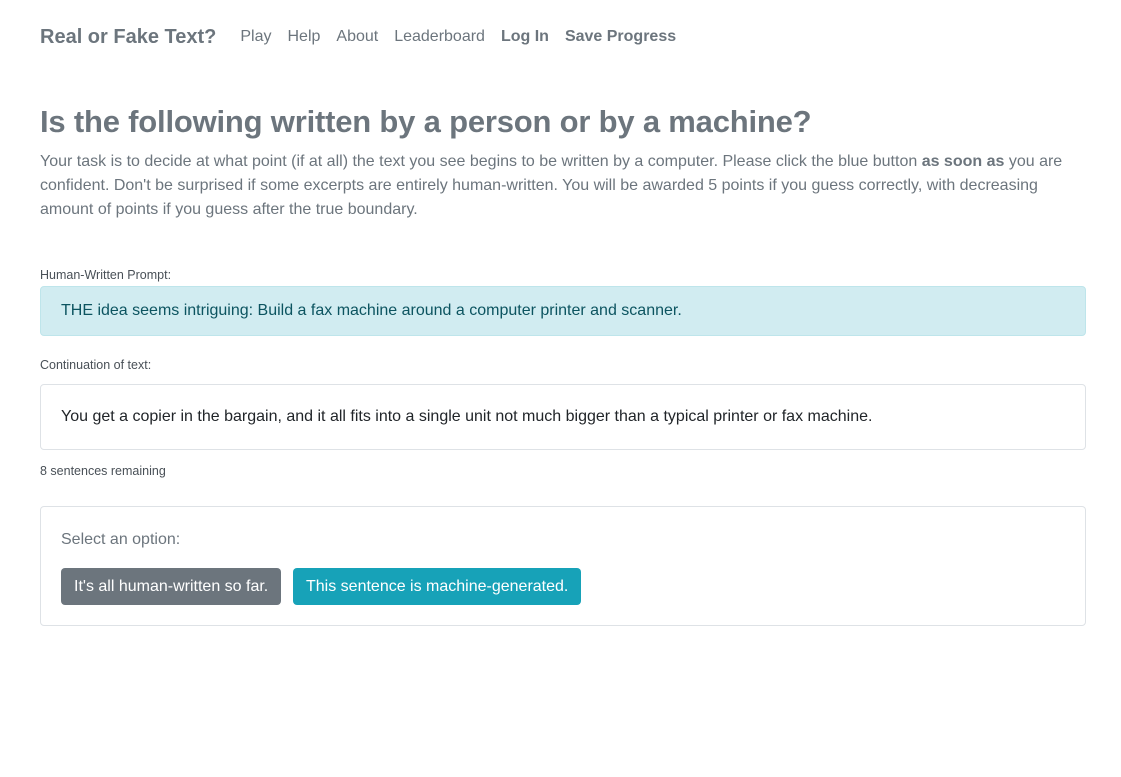  What do you see at coordinates (121, 539) in the screenshot?
I see `options-label: Select an option:` at bounding box center [121, 539].